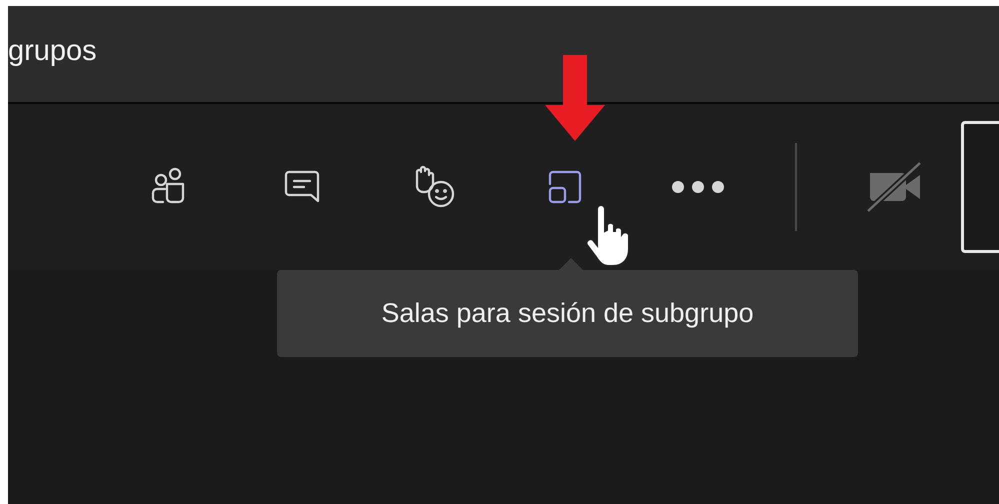  I want to click on camera-off-icon, so click(894, 187).